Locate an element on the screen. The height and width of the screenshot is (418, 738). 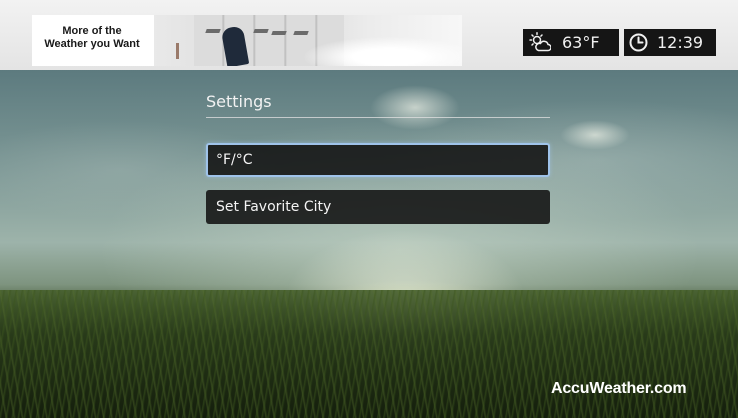
ad-image is located at coordinates (308, 40).